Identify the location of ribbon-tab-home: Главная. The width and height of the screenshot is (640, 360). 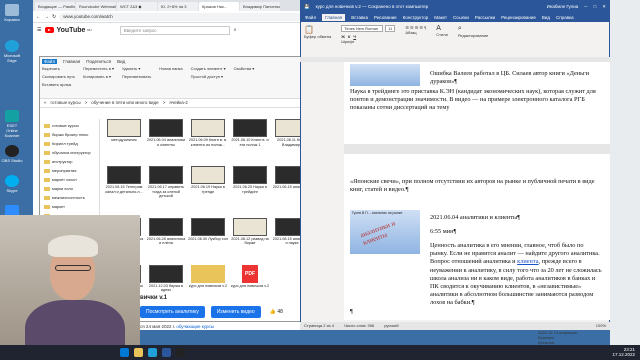
(71, 61).